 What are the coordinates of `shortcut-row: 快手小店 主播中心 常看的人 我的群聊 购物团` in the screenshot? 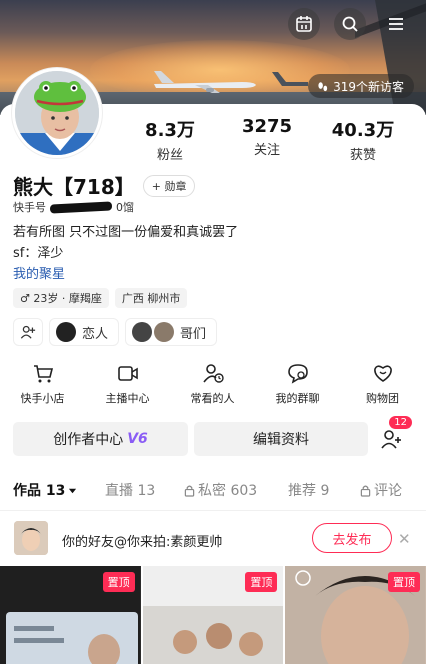 It's located at (213, 384).